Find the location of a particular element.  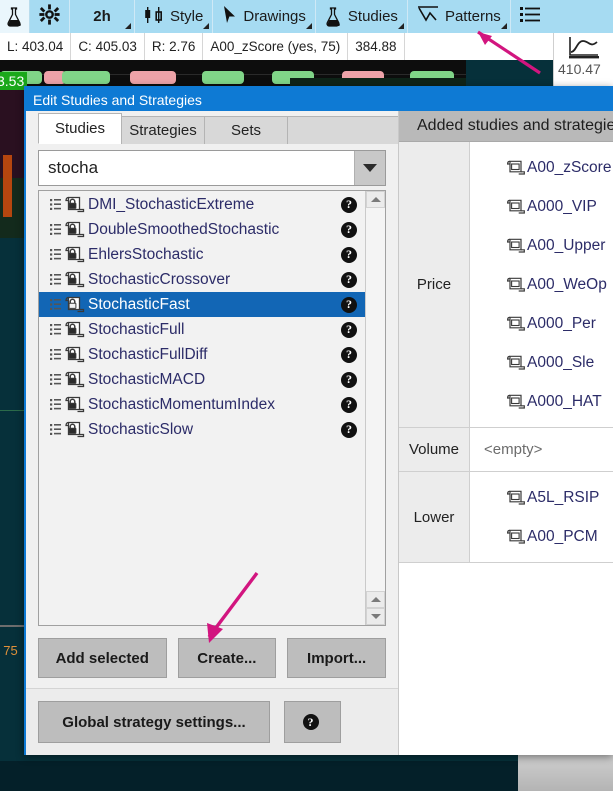

scroll-down-button is located at coordinates (375, 616).